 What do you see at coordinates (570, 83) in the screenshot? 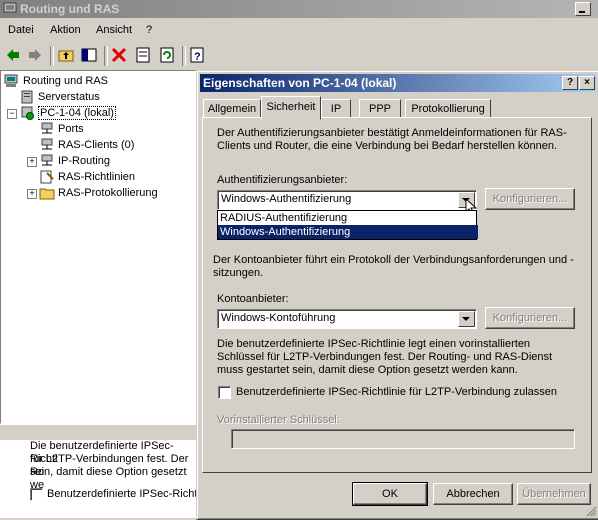
I see `help-button: ?` at bounding box center [570, 83].